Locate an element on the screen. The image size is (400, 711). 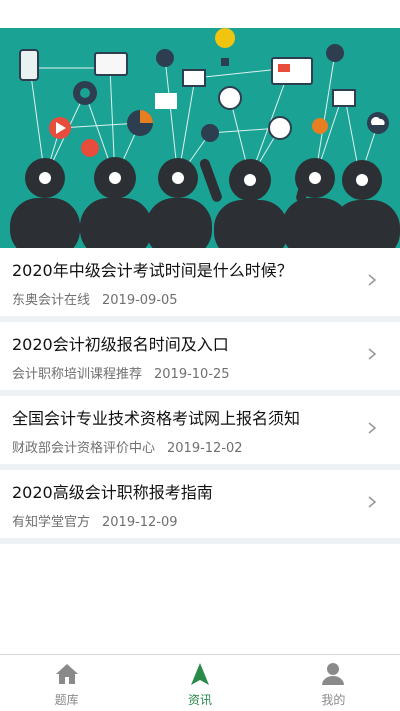
news-source: 东奥会计在线 is located at coordinates (51, 300).